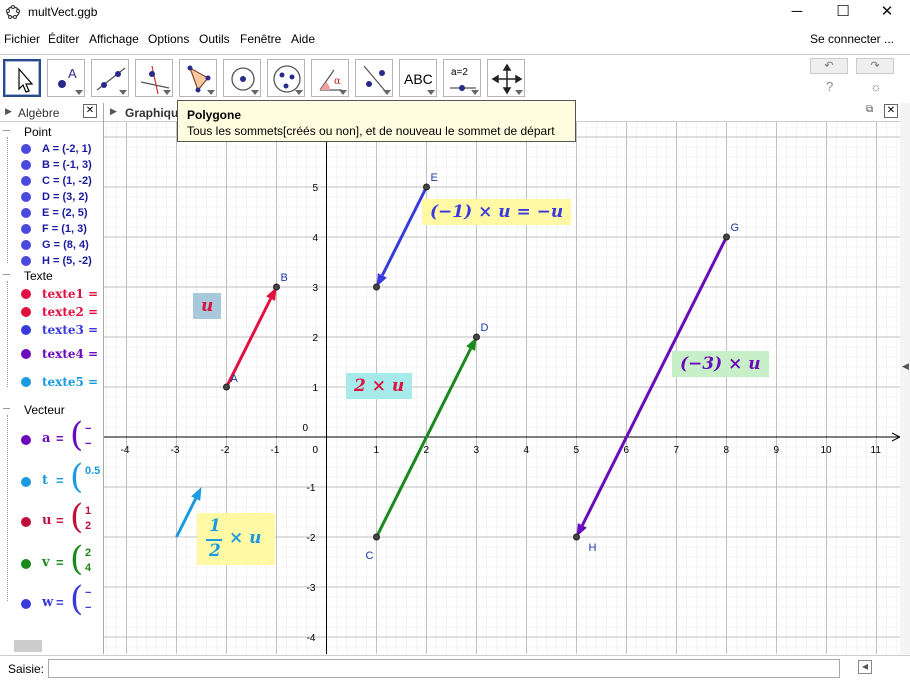 This screenshot has height=682, width=910. What do you see at coordinates (70, 294) in the screenshot?
I see `algebra-text-item: texte1 =` at bounding box center [70, 294].